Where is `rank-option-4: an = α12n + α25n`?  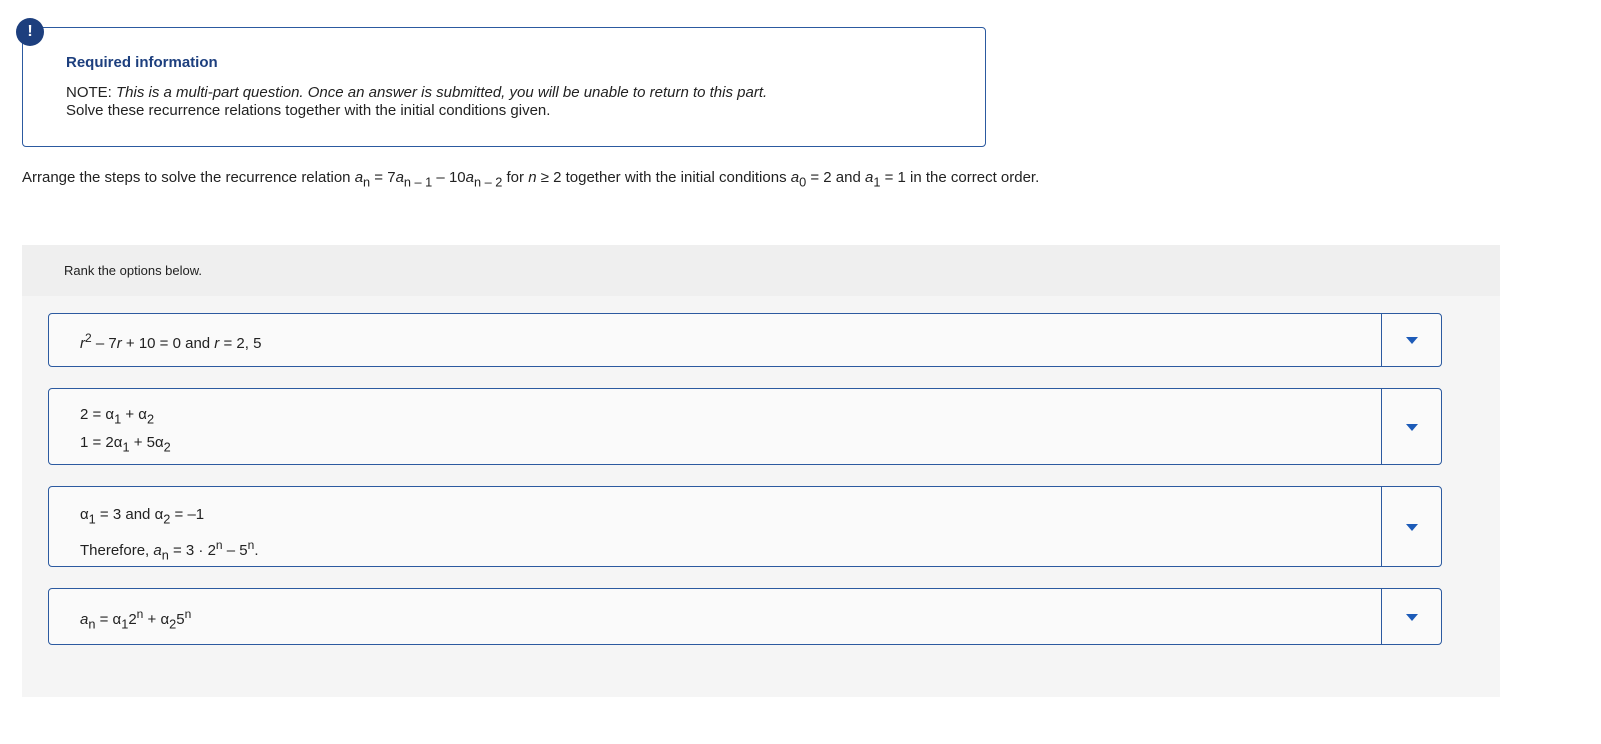 rank-option-4: an = α12n + α25n is located at coordinates (745, 616).